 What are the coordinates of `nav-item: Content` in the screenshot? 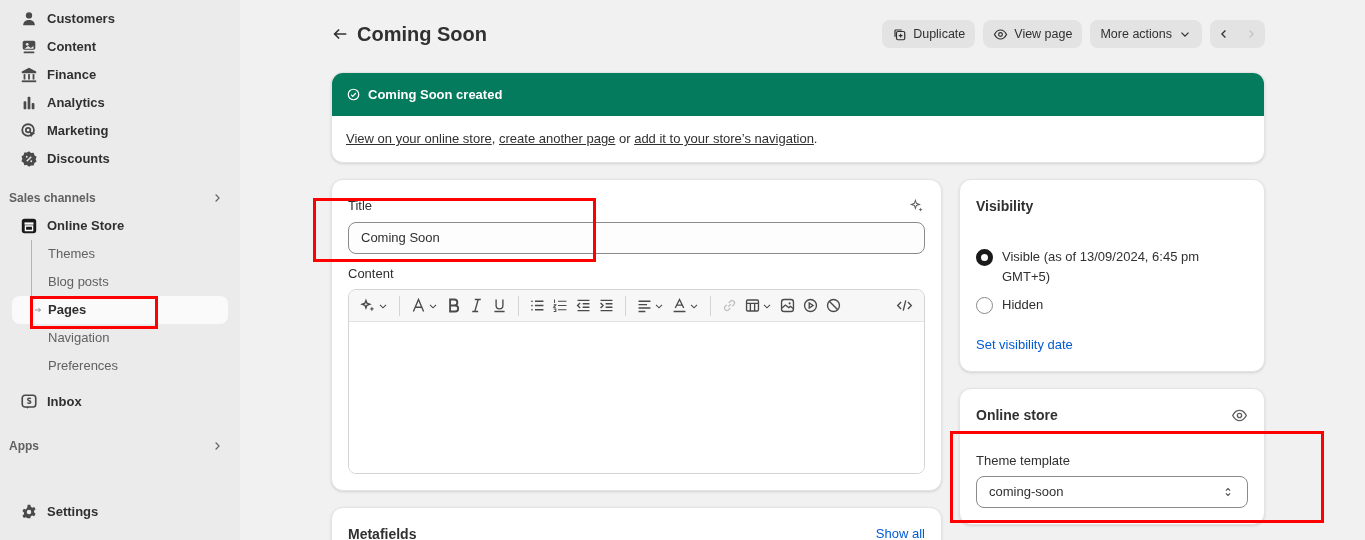 It's located at (120, 47).